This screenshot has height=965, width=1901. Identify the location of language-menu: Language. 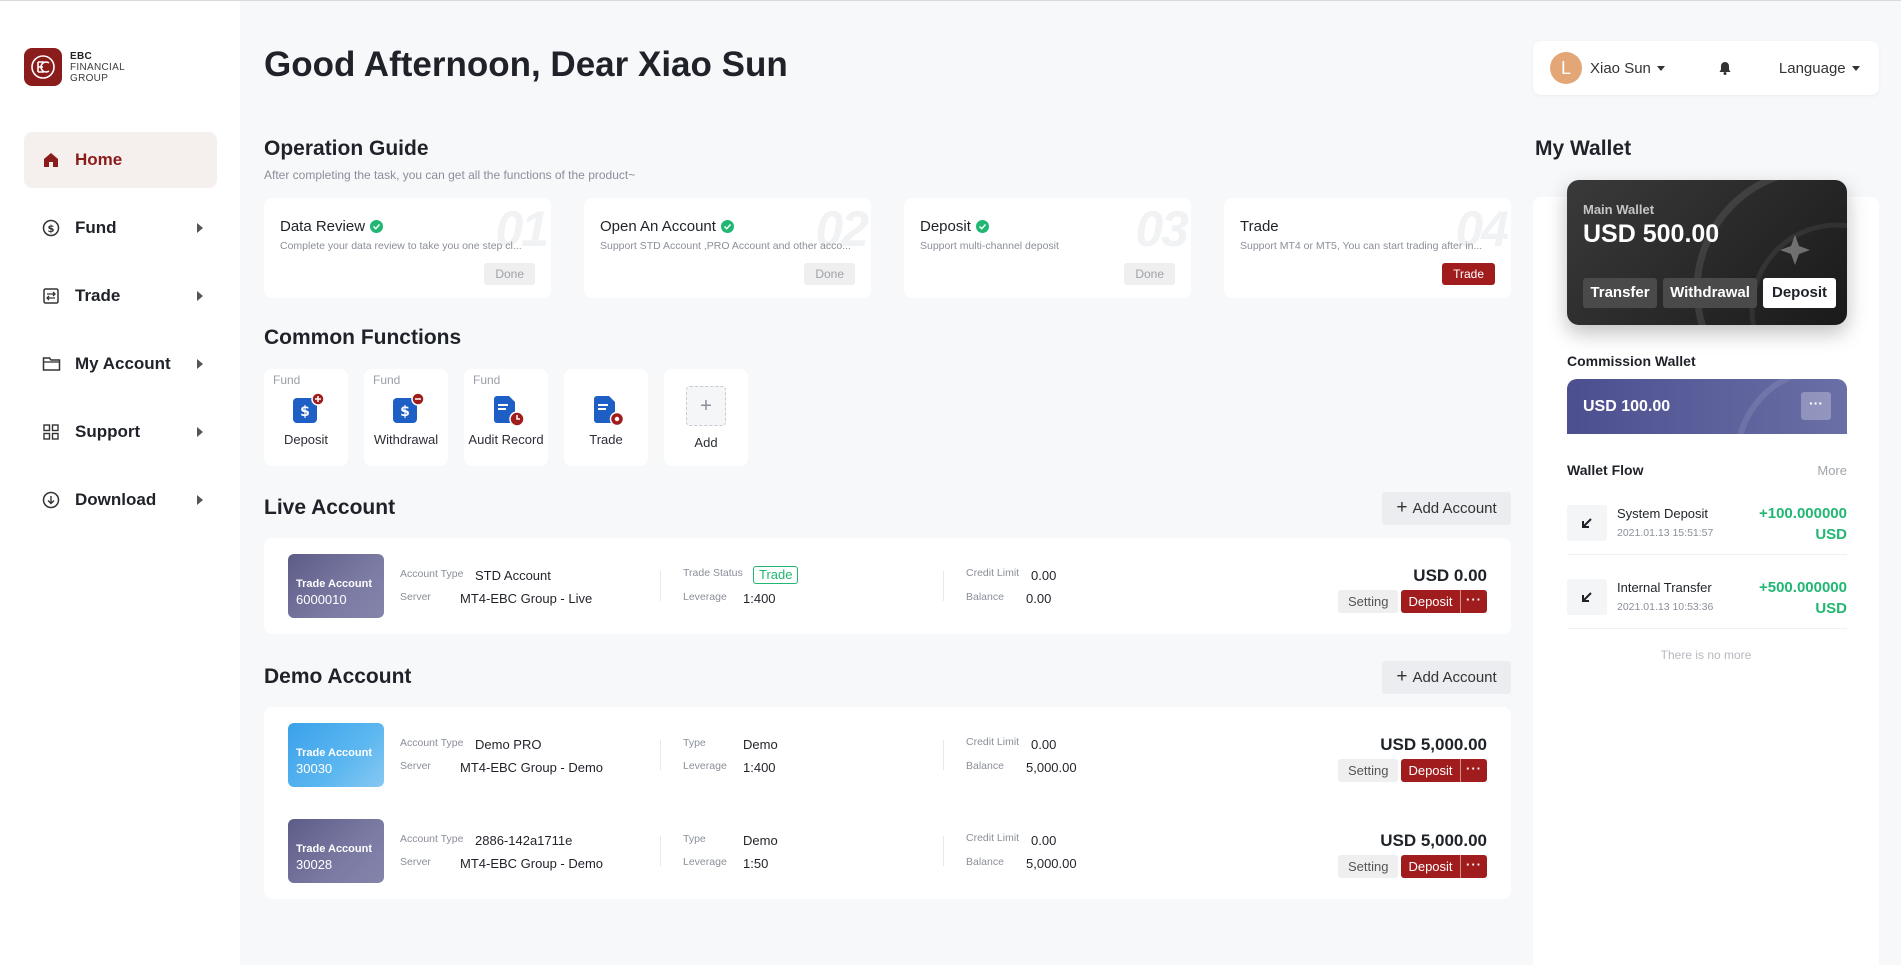
(1819, 68).